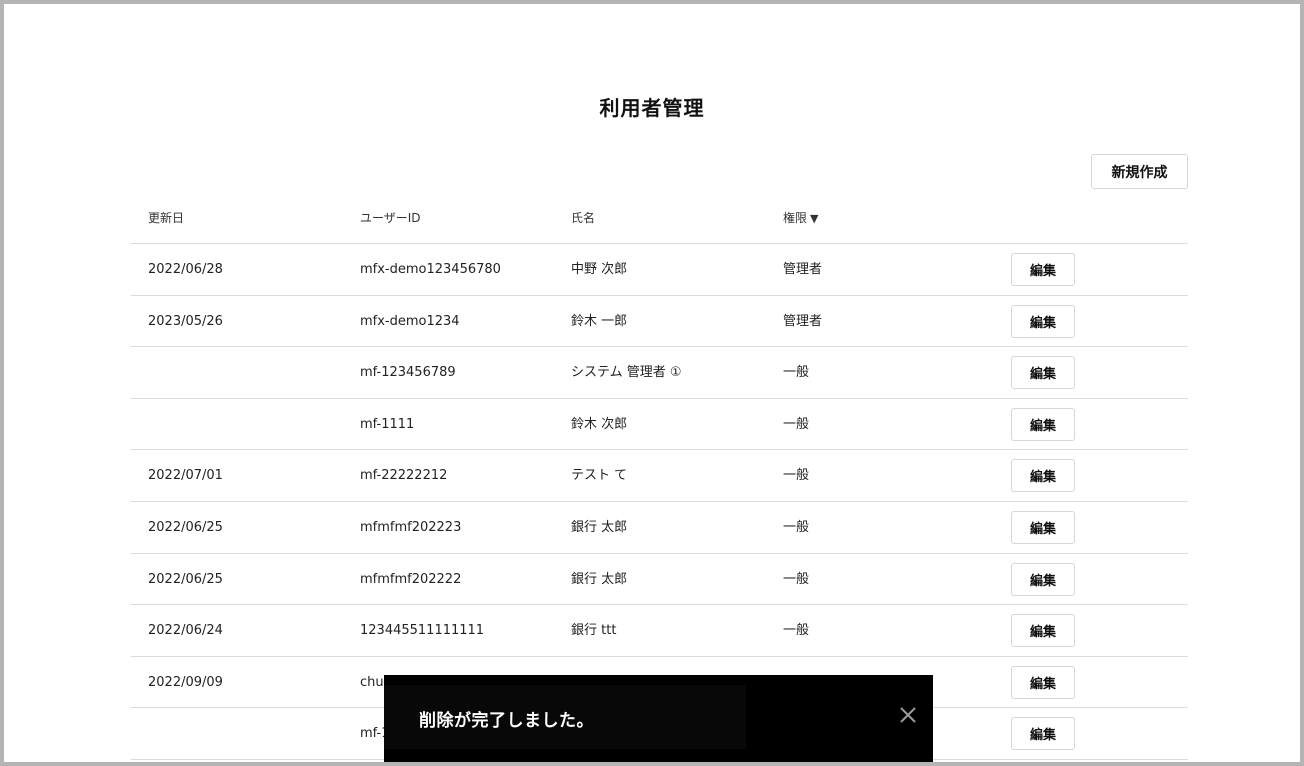 This screenshot has width=1304, height=766. I want to click on cell-updated: 2022/09/09, so click(185, 682).